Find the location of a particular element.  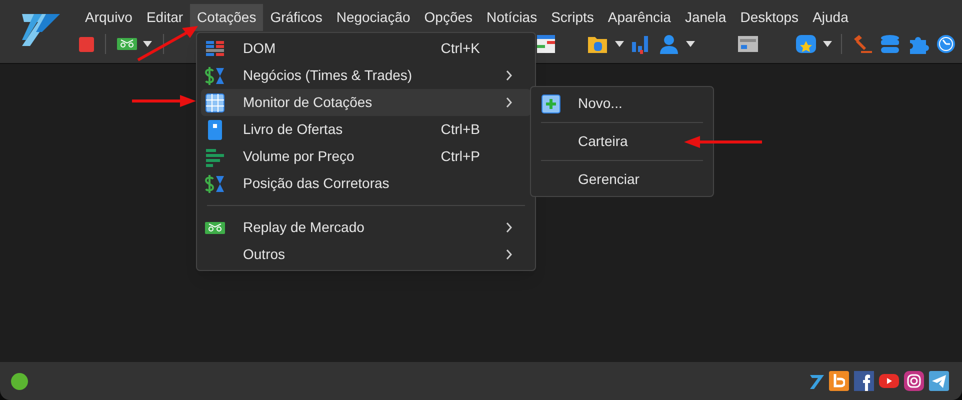

menu-item: Scripts is located at coordinates (572, 17).